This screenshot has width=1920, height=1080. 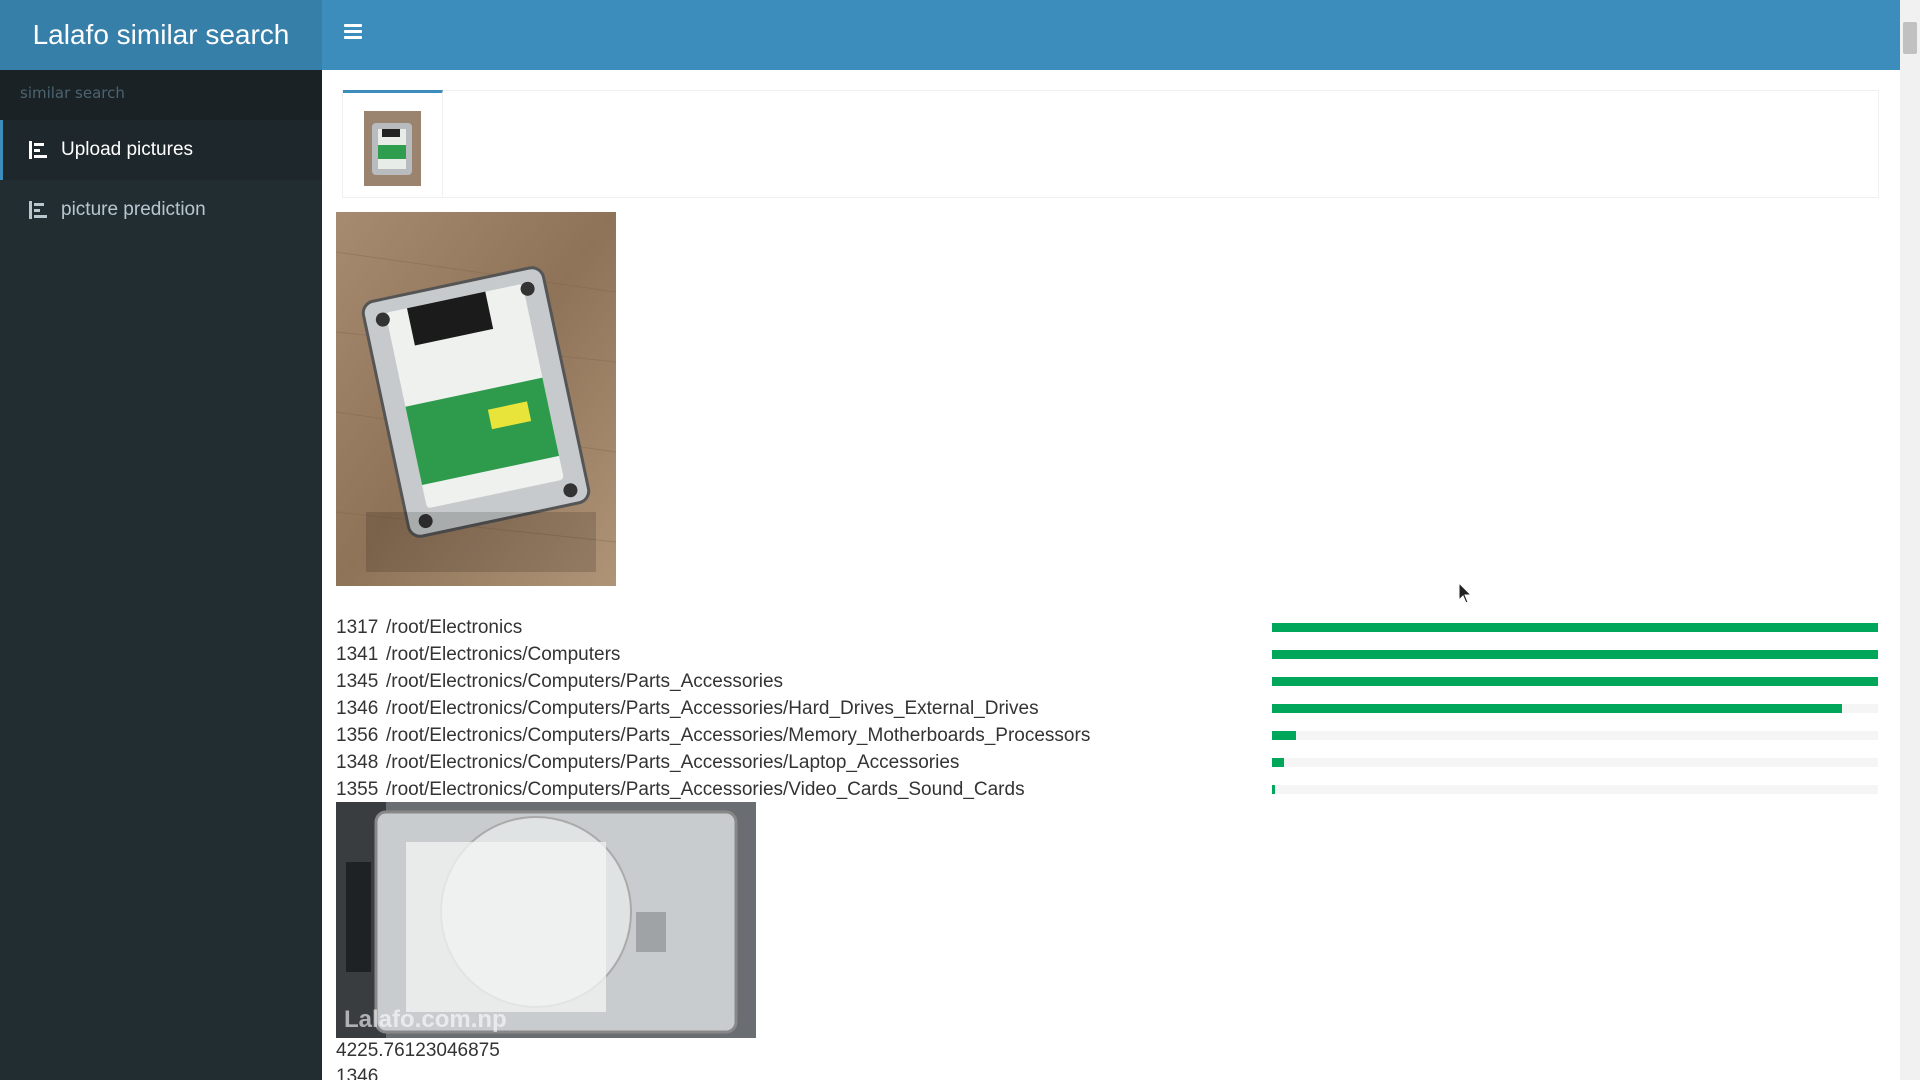 I want to click on hard-drive-thumbnail, so click(x=392, y=148).